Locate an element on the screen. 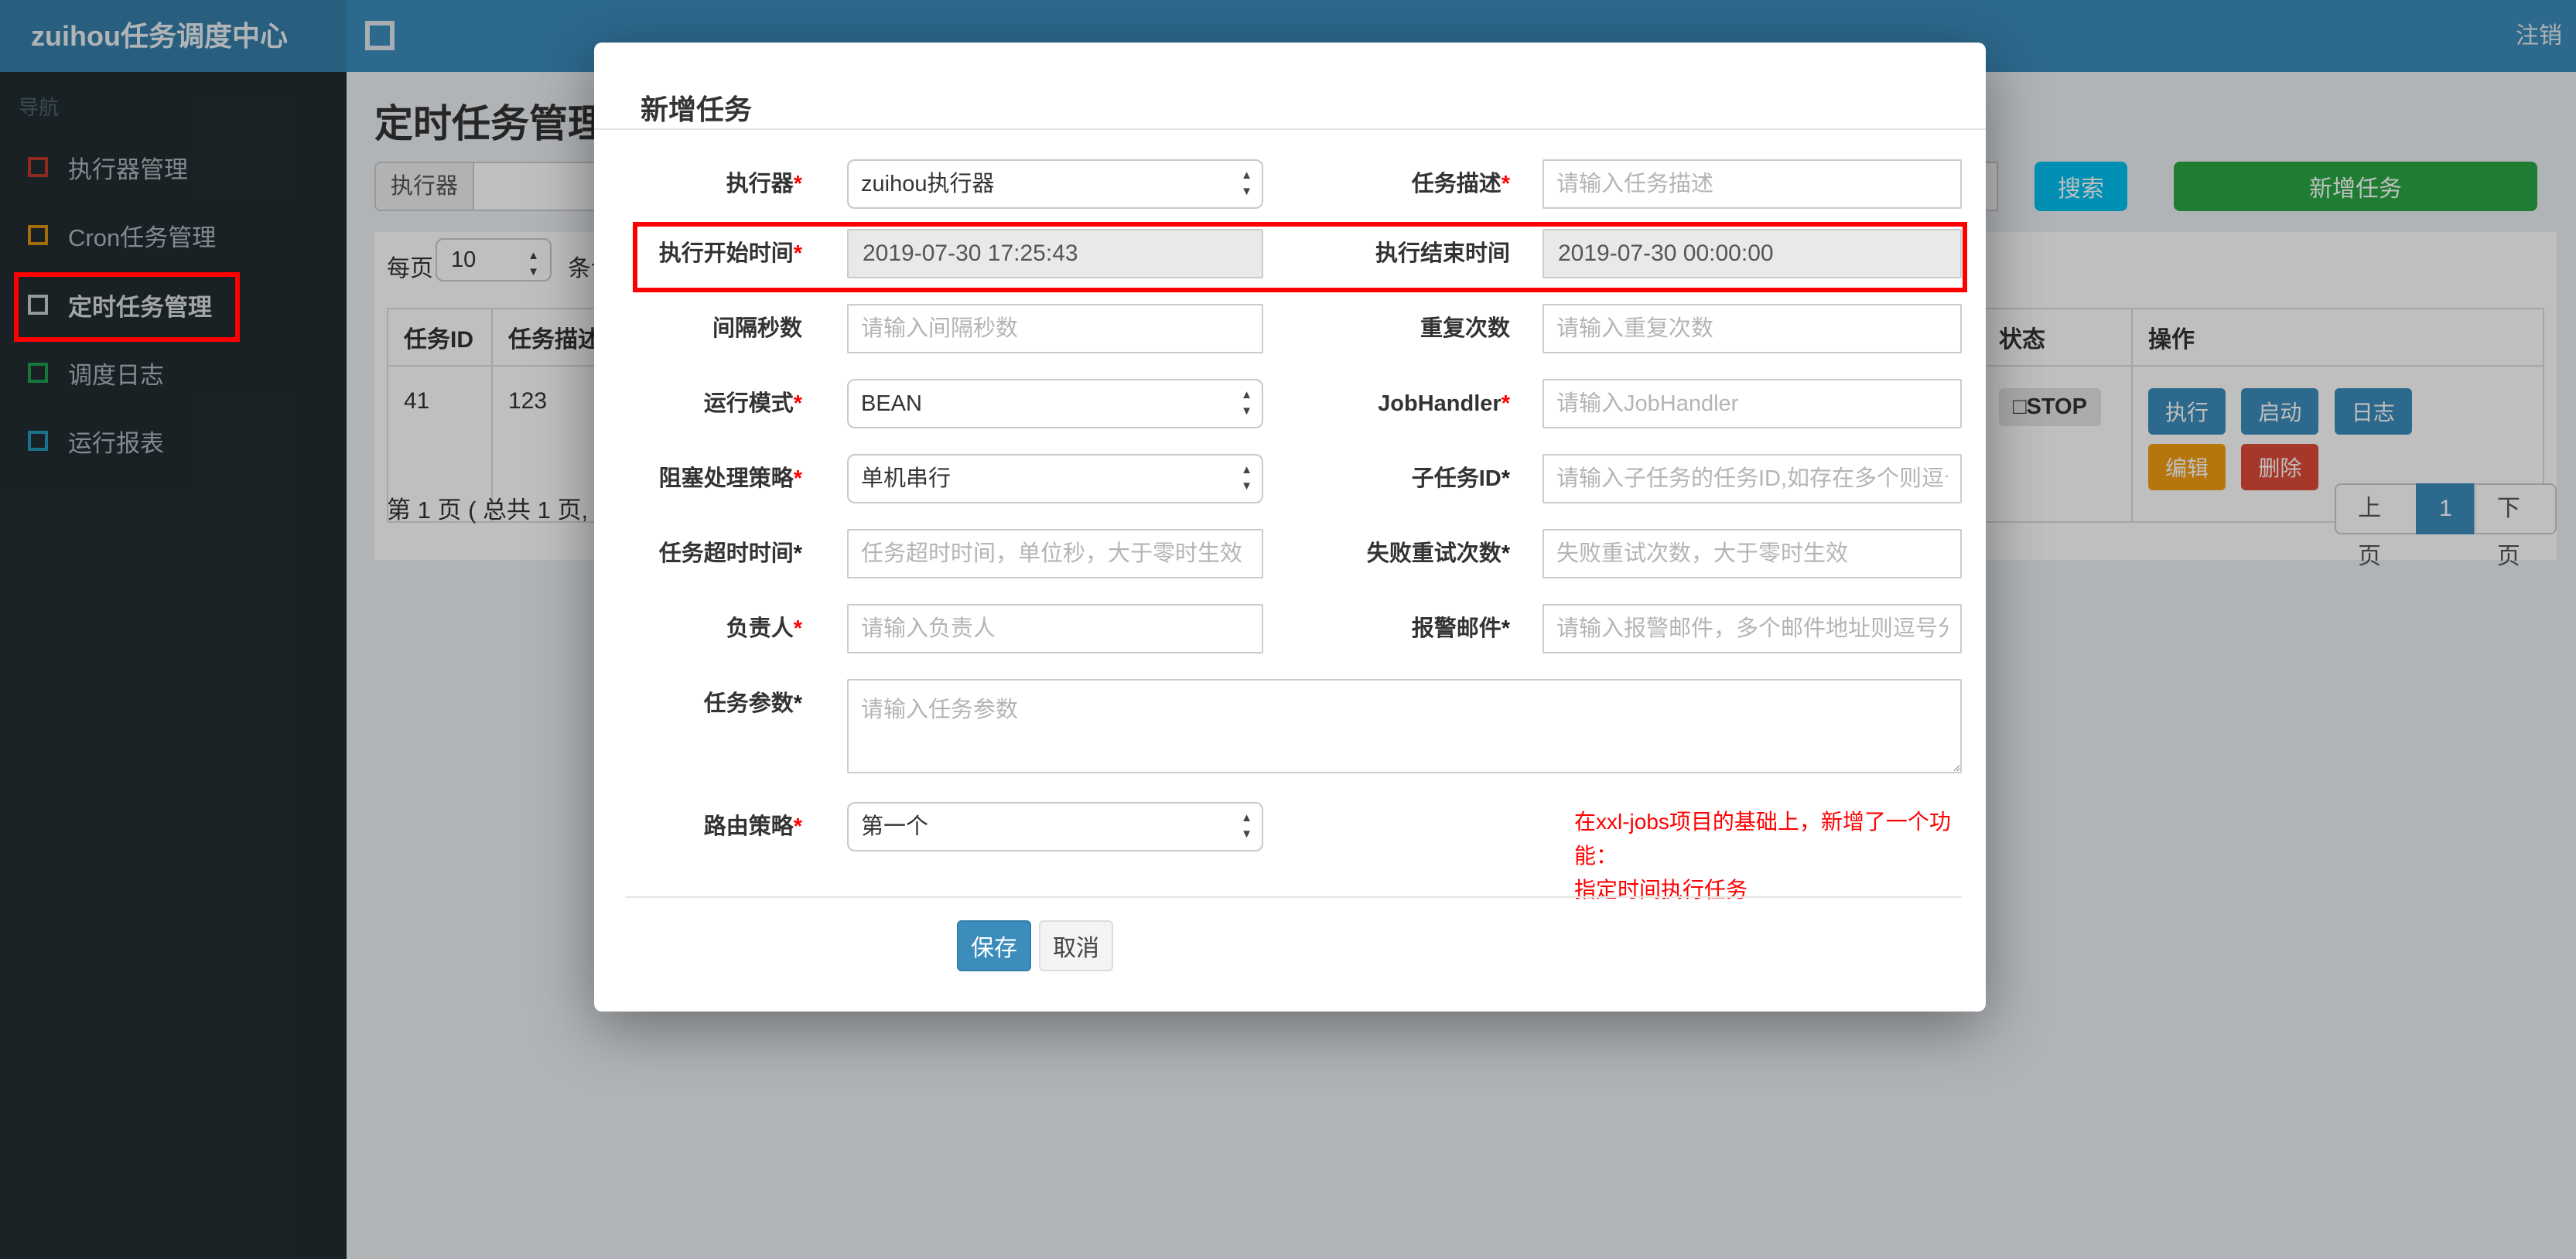  task-timeout-input is located at coordinates (1055, 554).